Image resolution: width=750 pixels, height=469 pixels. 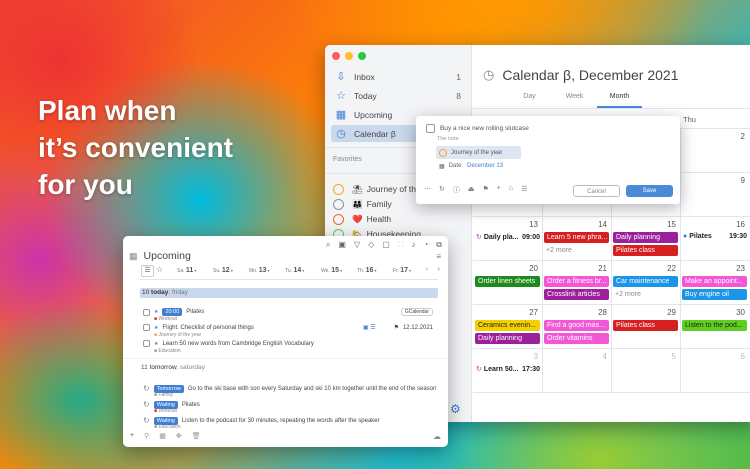 I want to click on cancel-button: Cancel, so click(x=596, y=191).